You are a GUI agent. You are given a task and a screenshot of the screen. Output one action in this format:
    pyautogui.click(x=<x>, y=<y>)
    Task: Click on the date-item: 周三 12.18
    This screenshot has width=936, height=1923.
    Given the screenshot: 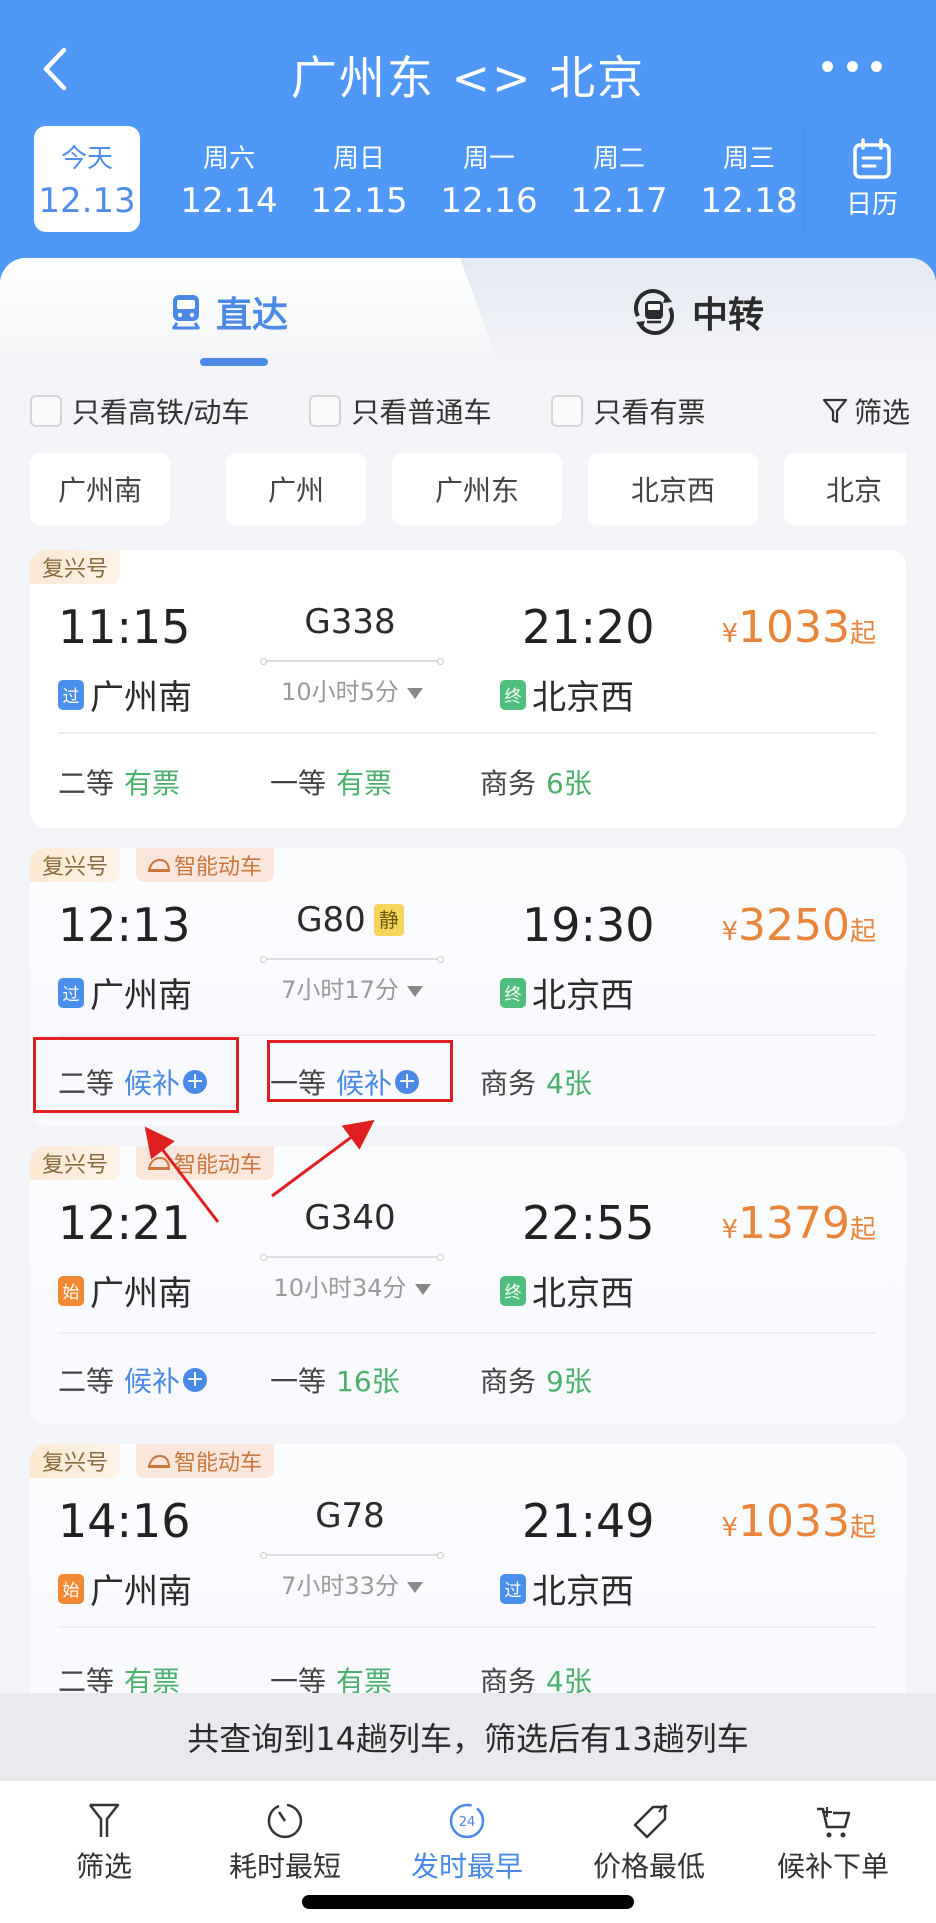 What is the action you would take?
    pyautogui.click(x=749, y=179)
    